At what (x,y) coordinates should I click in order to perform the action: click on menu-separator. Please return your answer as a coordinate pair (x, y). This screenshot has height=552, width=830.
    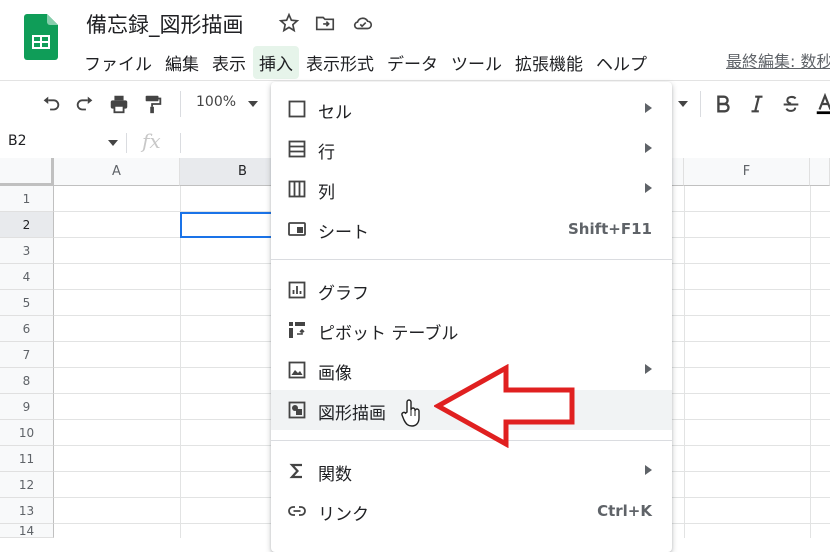
    Looking at the image, I should click on (471, 259).